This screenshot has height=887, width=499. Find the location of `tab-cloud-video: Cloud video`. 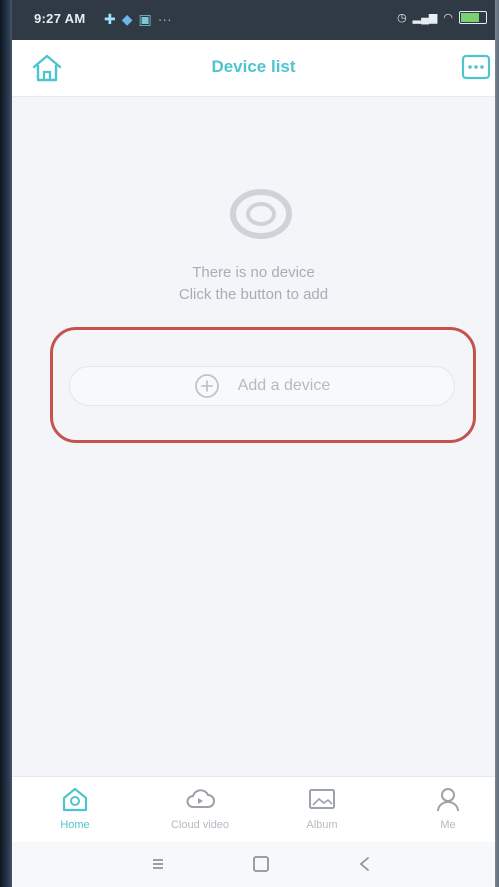

tab-cloud-video: Cloud video is located at coordinates (200, 808).